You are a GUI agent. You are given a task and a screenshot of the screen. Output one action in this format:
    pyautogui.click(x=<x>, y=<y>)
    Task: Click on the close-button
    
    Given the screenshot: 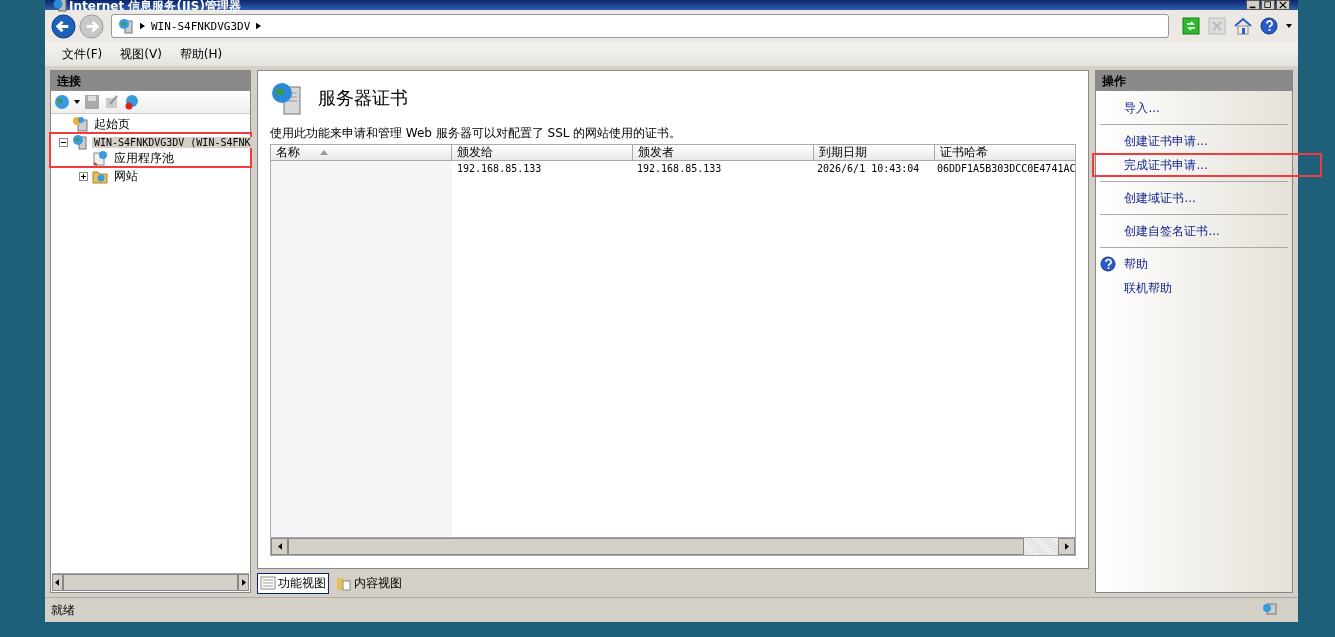 What is the action you would take?
    pyautogui.click(x=1283, y=5)
    